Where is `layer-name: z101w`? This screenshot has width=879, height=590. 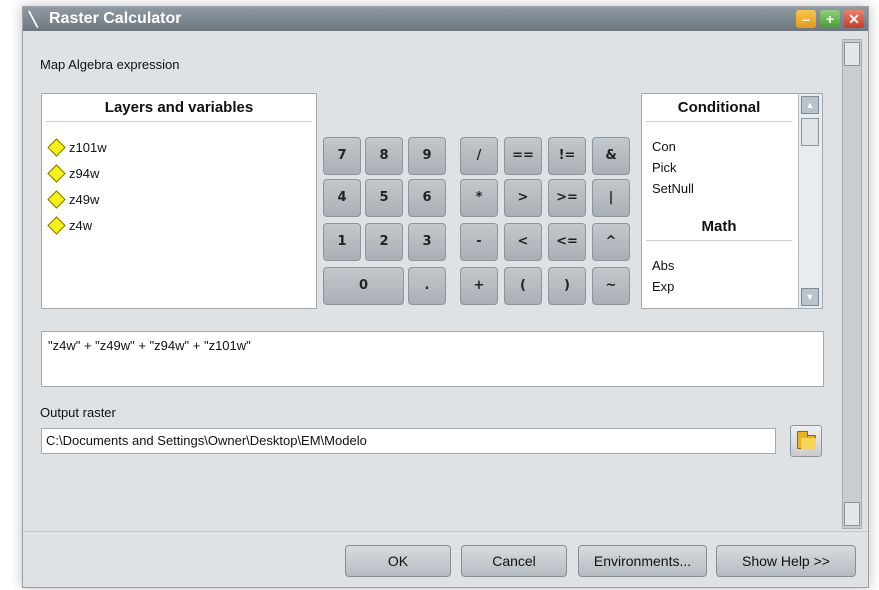
layer-name: z101w is located at coordinates (88, 147).